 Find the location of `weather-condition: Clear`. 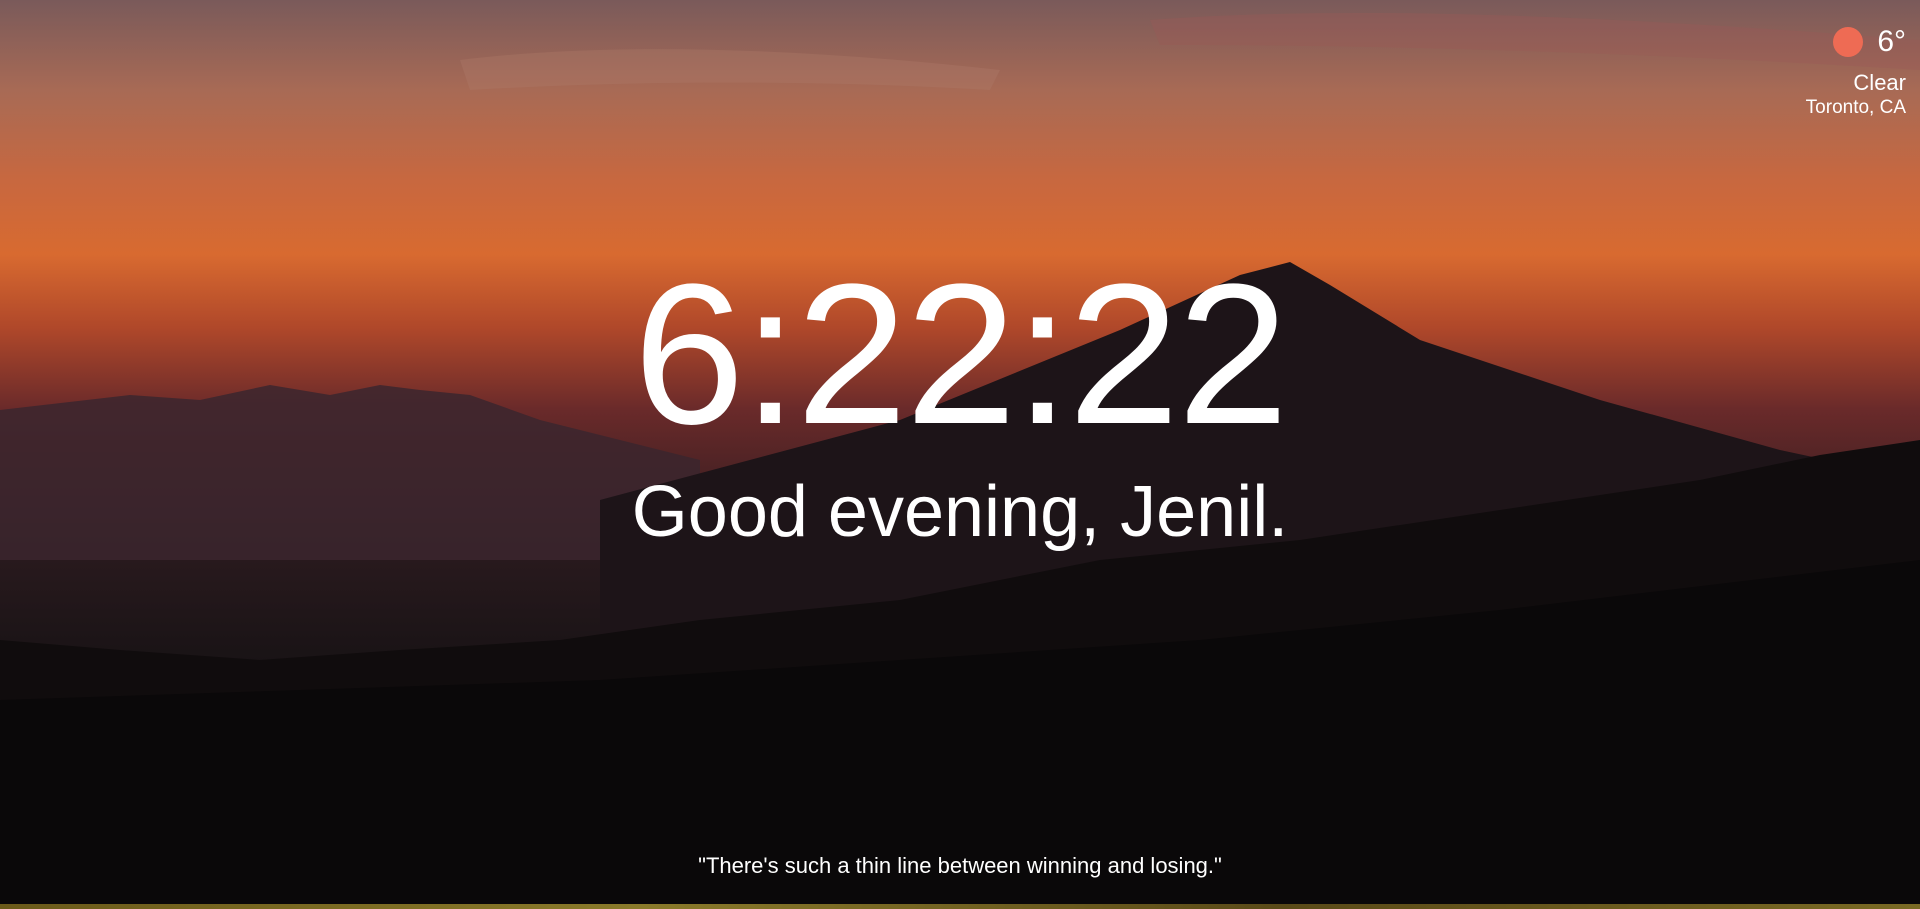

weather-condition: Clear is located at coordinates (1879, 82).